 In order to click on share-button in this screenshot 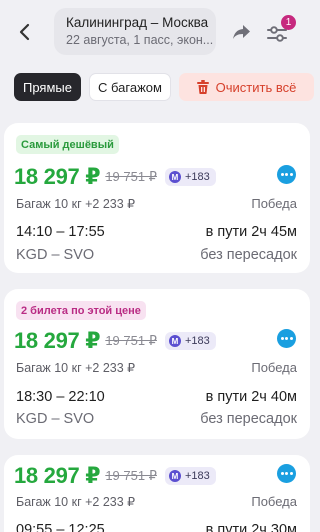, I will do `click(242, 32)`.